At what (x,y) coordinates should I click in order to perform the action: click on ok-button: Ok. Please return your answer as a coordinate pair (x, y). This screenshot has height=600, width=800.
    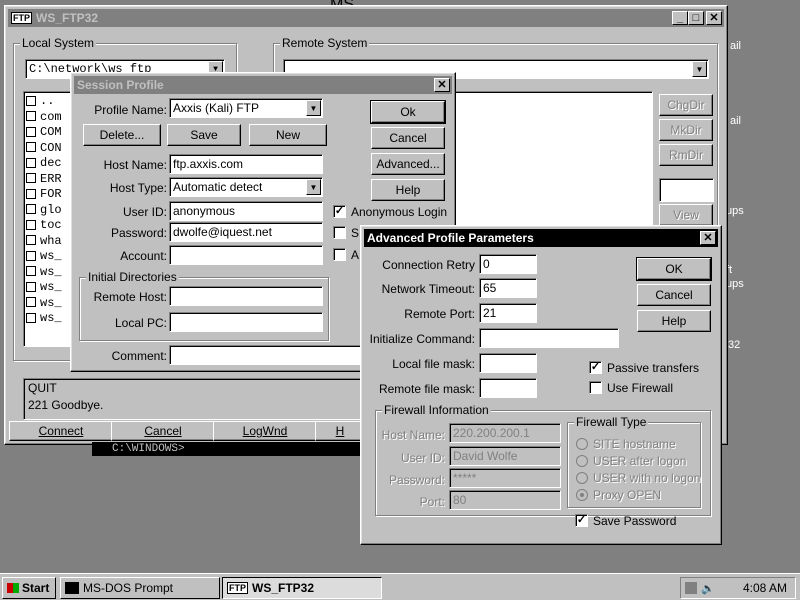
    Looking at the image, I should click on (408, 112).